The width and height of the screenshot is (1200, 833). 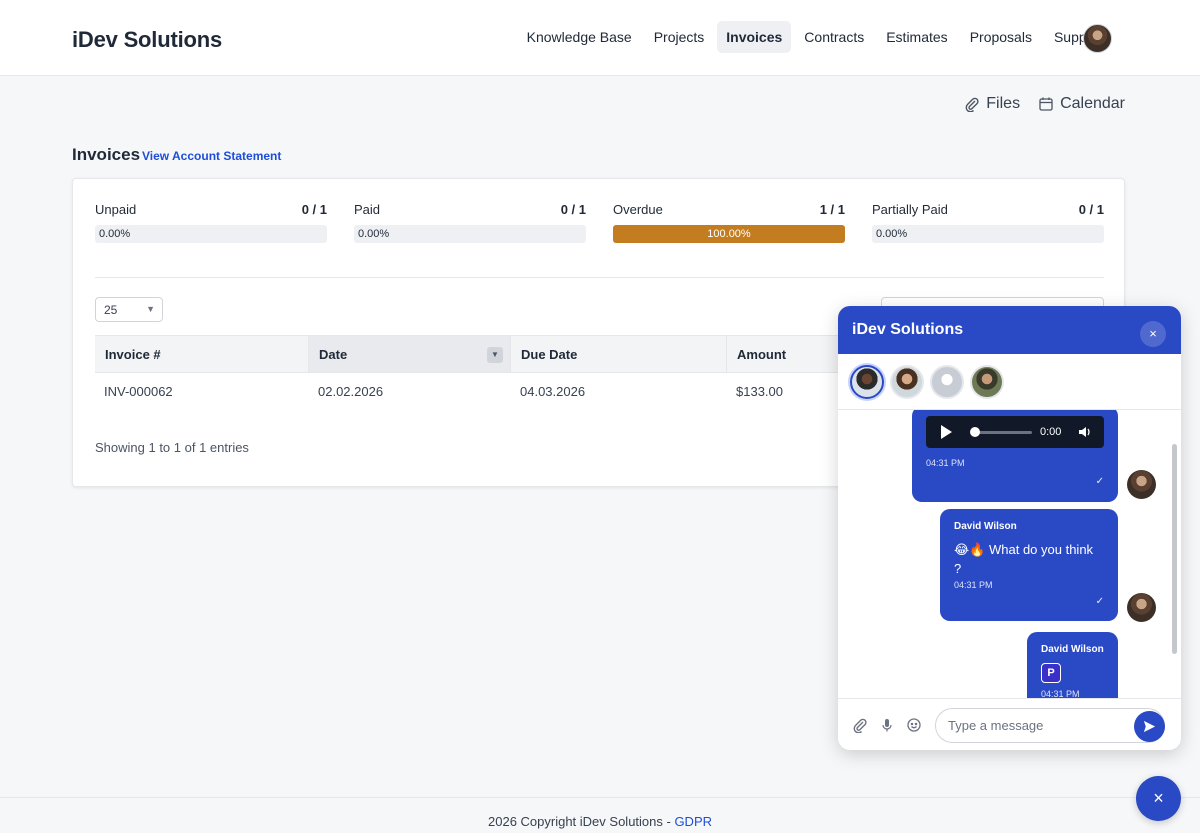 I want to click on chat-scrollbar, so click(x=1174, y=549).